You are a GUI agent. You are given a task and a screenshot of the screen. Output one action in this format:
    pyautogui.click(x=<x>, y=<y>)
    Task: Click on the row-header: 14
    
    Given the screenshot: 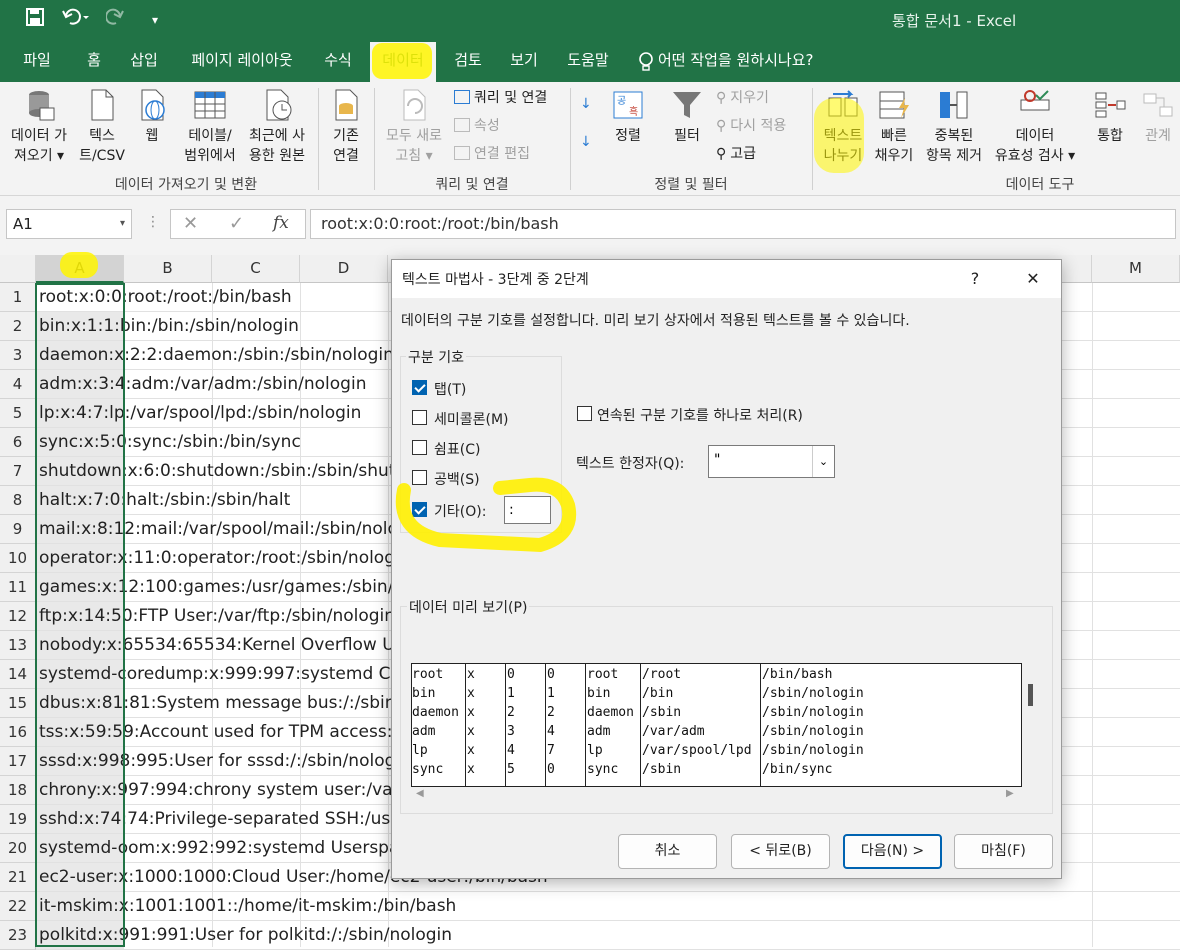 What is the action you would take?
    pyautogui.click(x=18, y=674)
    